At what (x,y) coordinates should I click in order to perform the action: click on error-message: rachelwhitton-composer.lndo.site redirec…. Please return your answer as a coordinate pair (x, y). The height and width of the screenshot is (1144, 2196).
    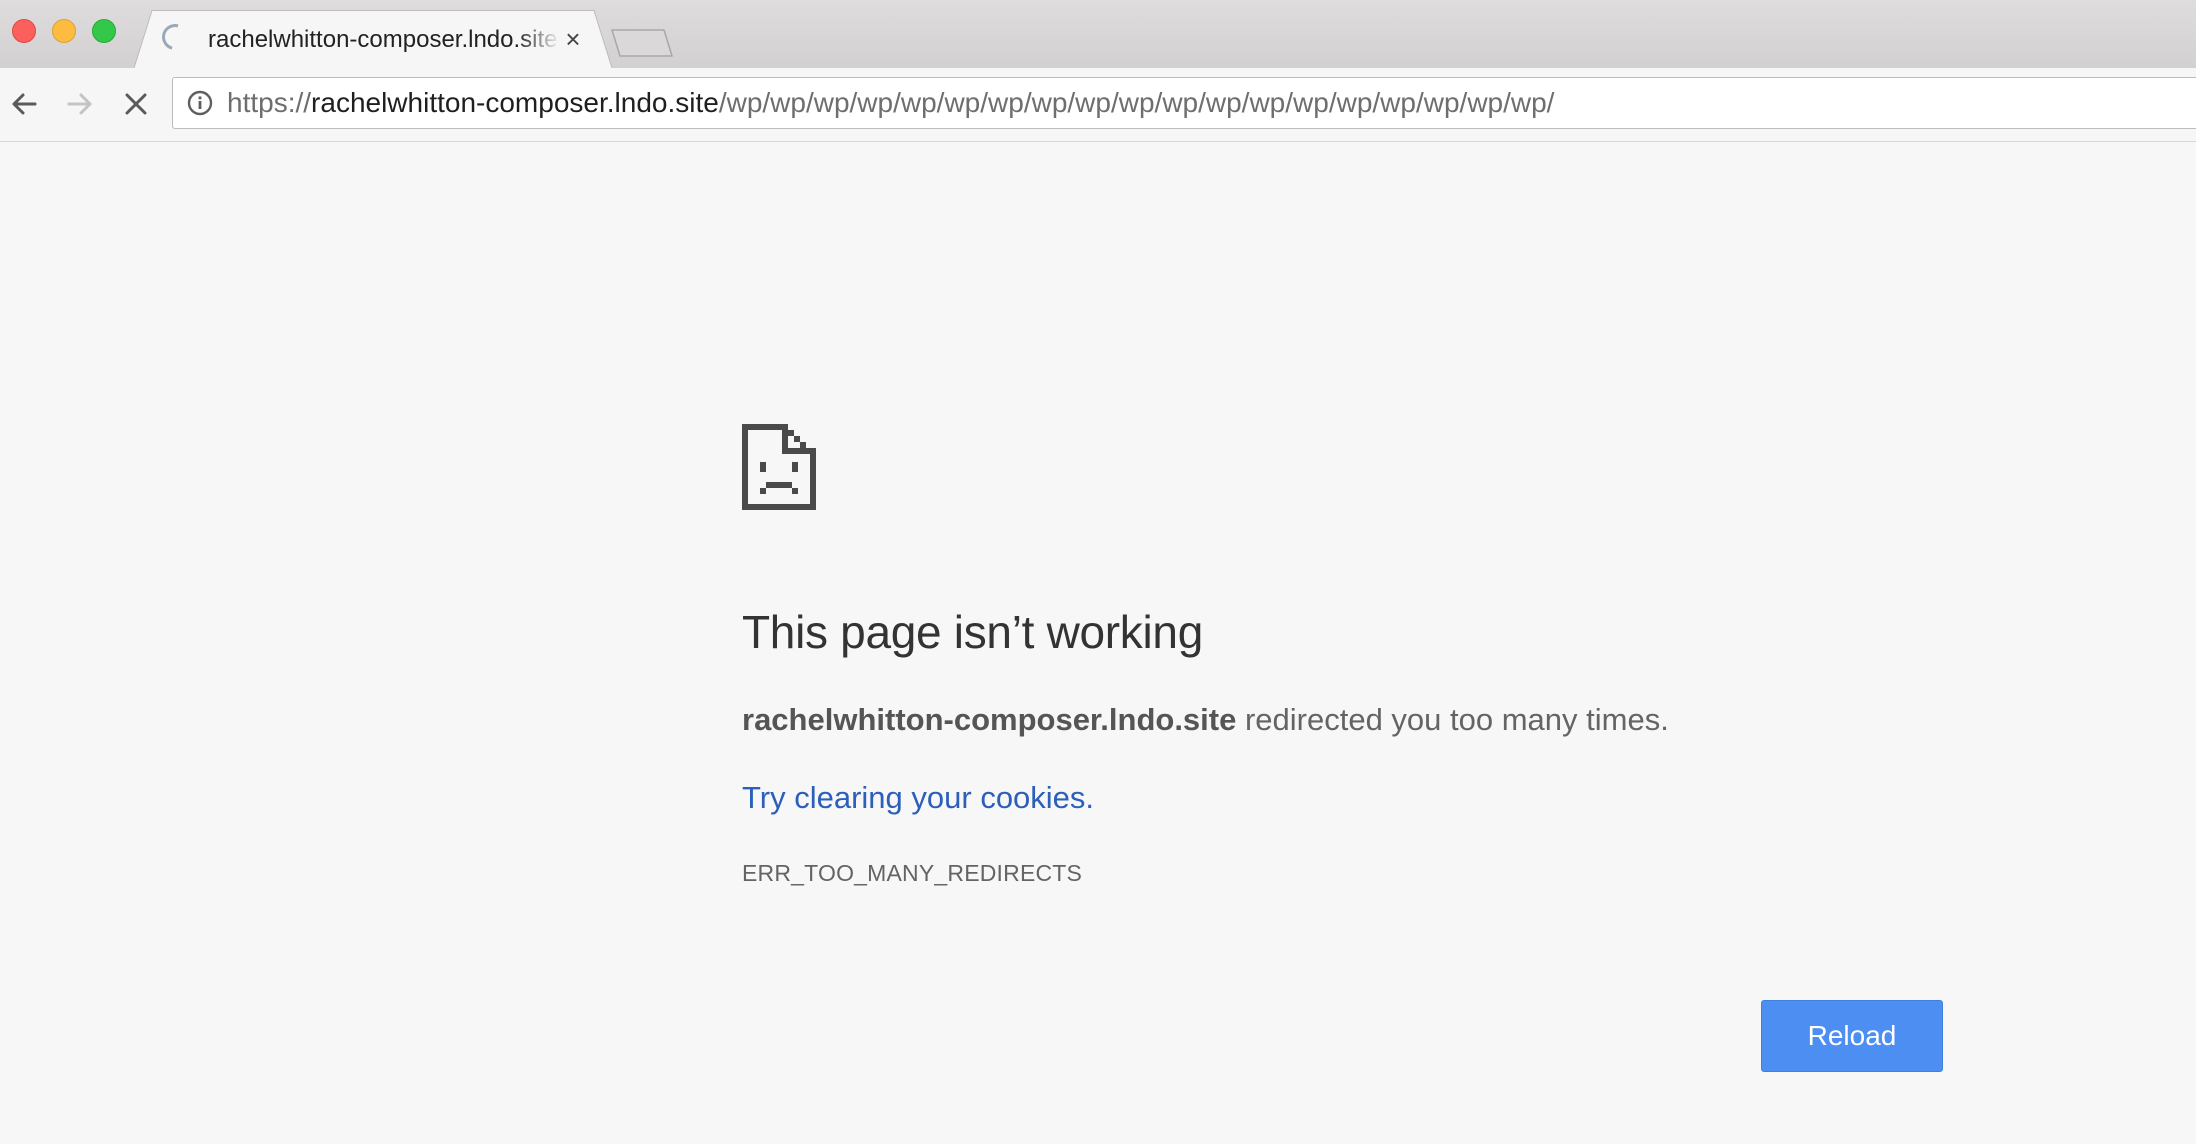
    Looking at the image, I should click on (1205, 720).